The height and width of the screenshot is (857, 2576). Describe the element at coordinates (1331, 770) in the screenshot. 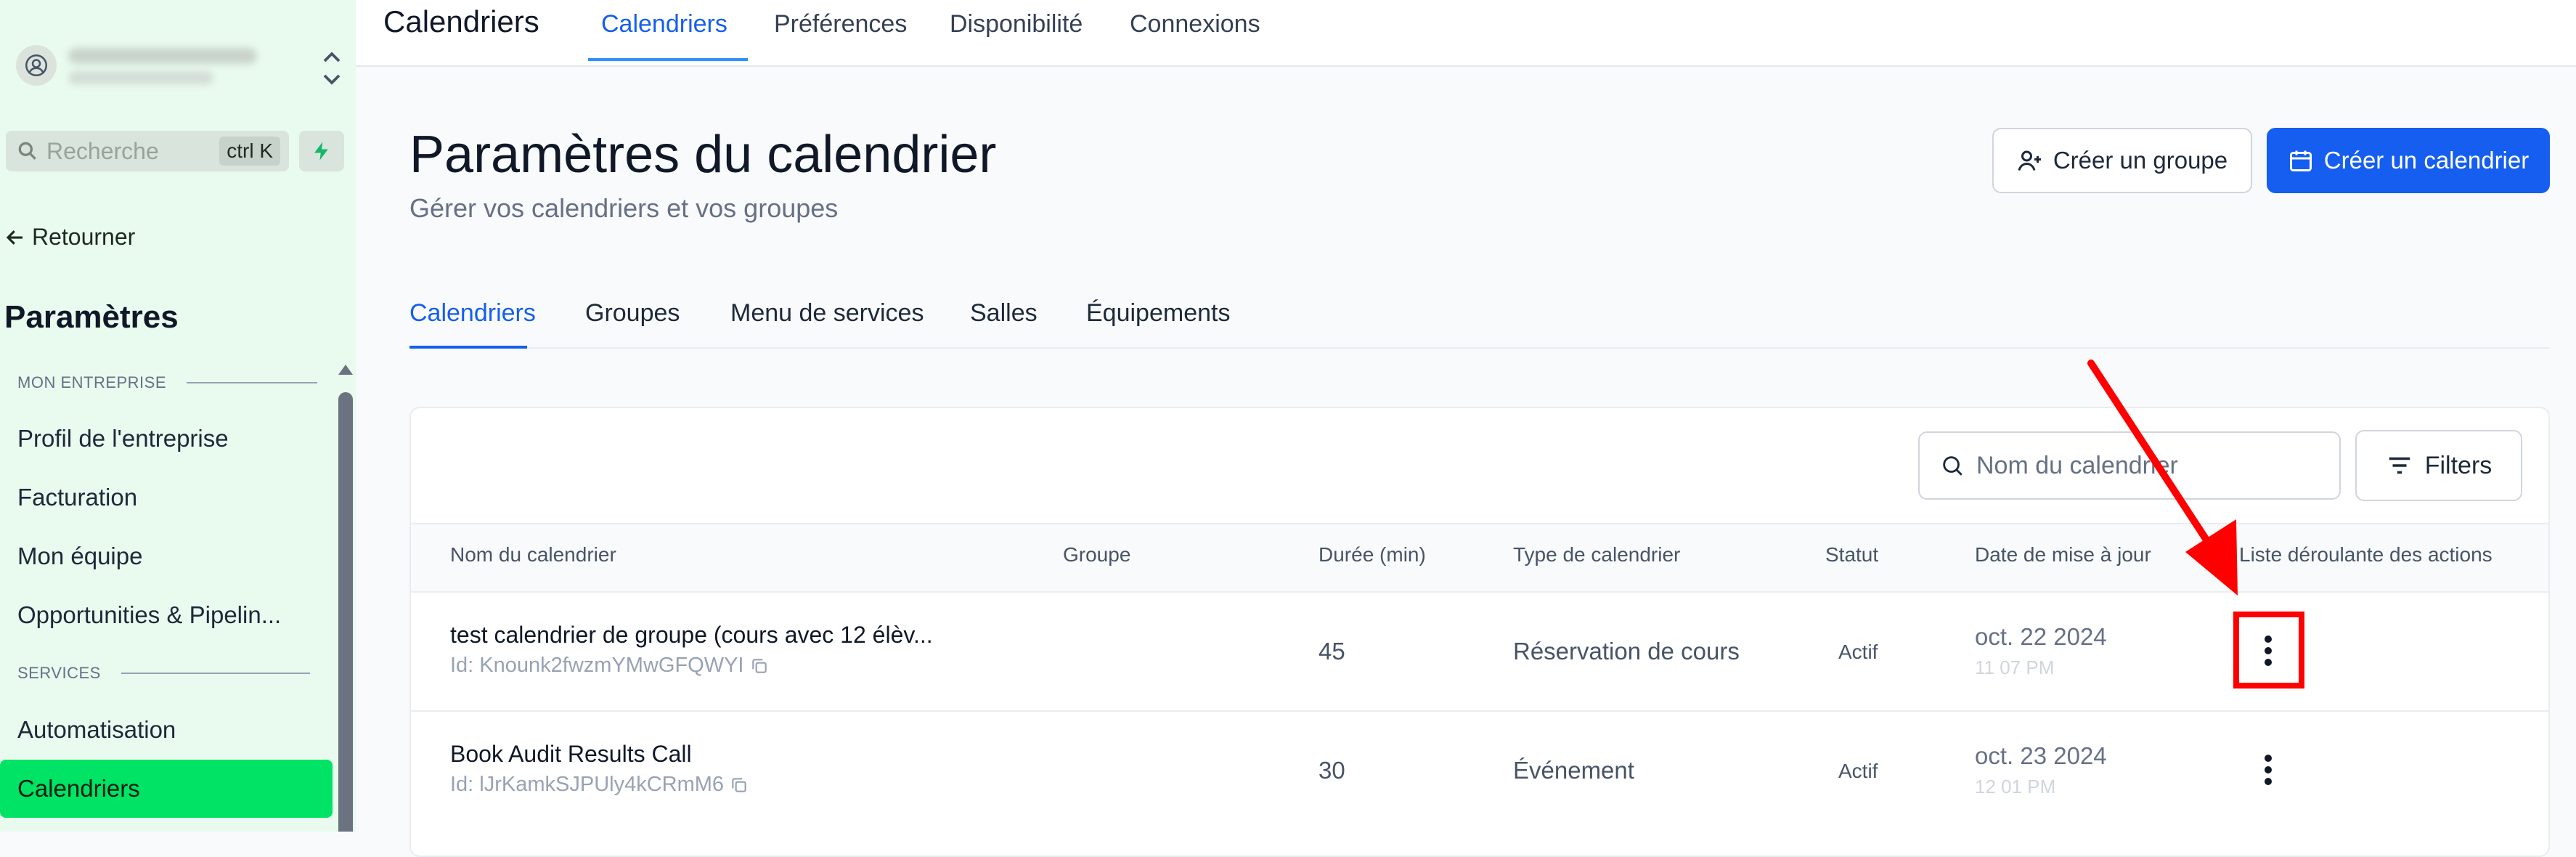

I see `row2-duration: 30` at that location.